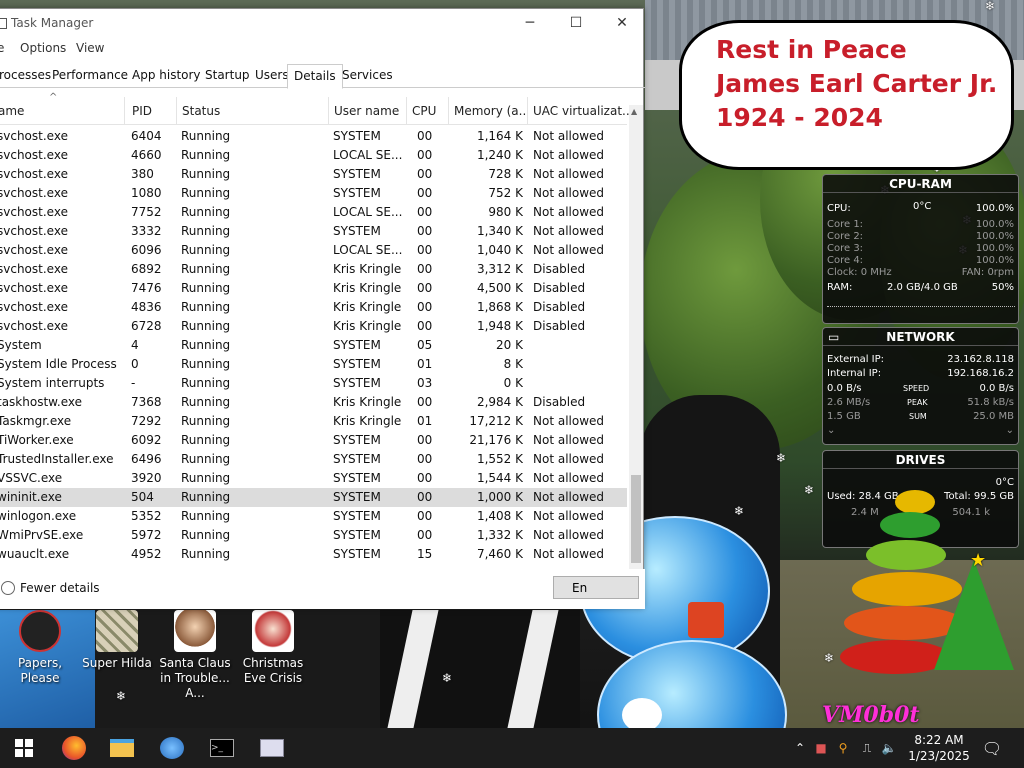 The width and height of the screenshot is (1024, 768). I want to click on tray-app-icon: ■, so click(821, 748).